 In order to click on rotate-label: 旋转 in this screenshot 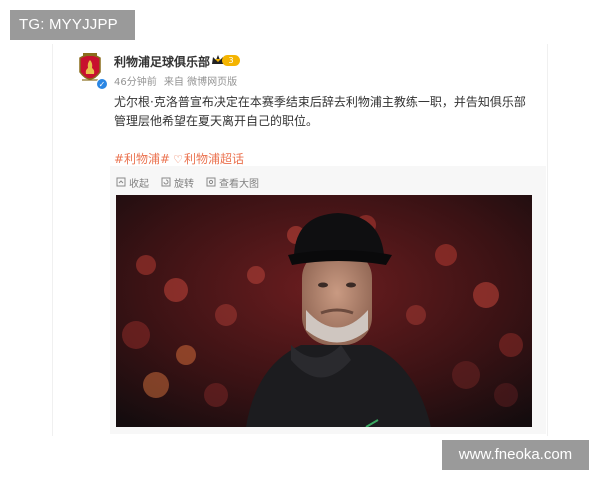, I will do `click(184, 184)`.